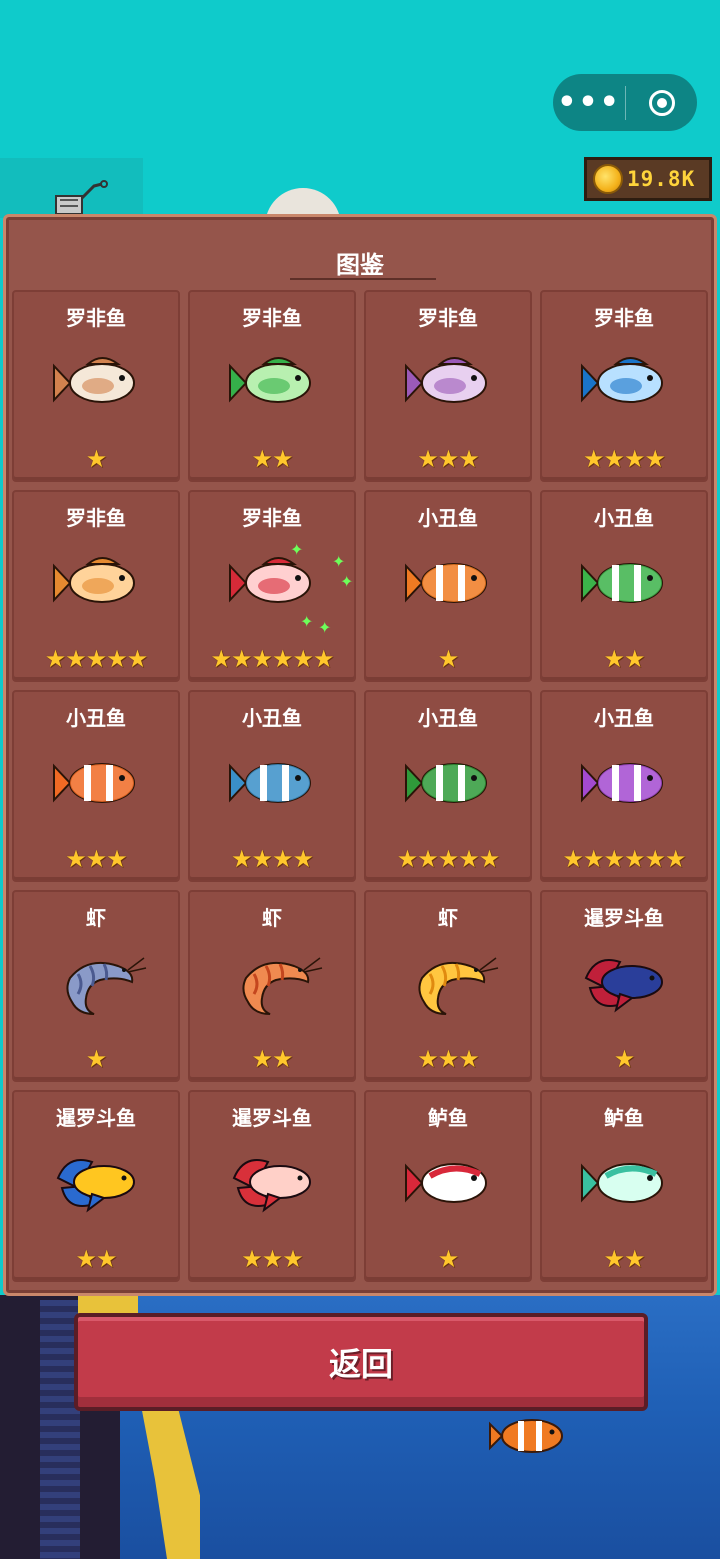 This screenshot has height=1559, width=720. I want to click on target-close-icon, so click(661, 102).